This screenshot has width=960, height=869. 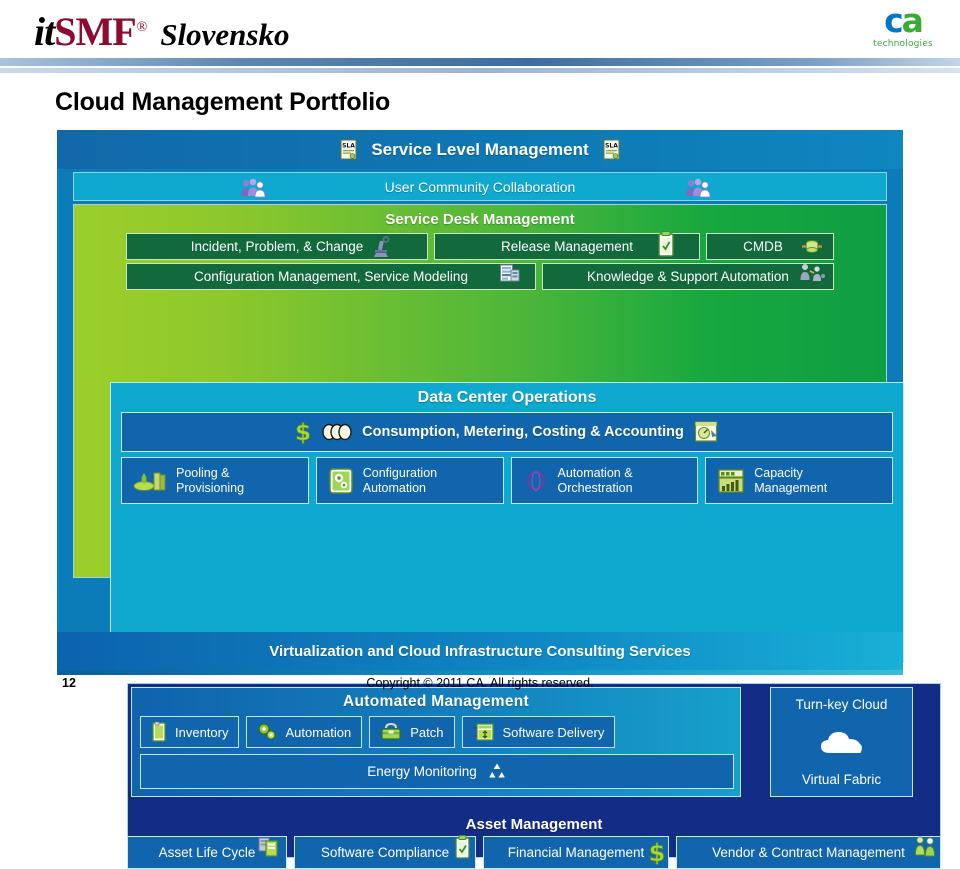 I want to click on ca-wordmark: ca, so click(x=903, y=20).